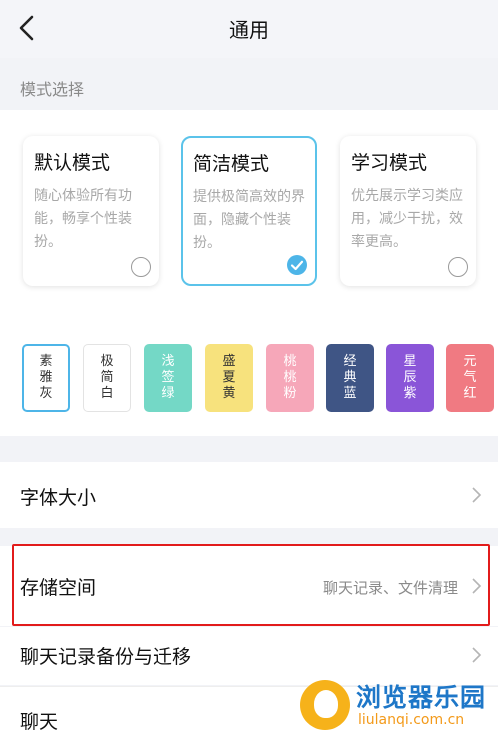 The height and width of the screenshot is (741, 498). Describe the element at coordinates (411, 720) in the screenshot. I see `watermark-url: liulanqi.com.cn` at that location.